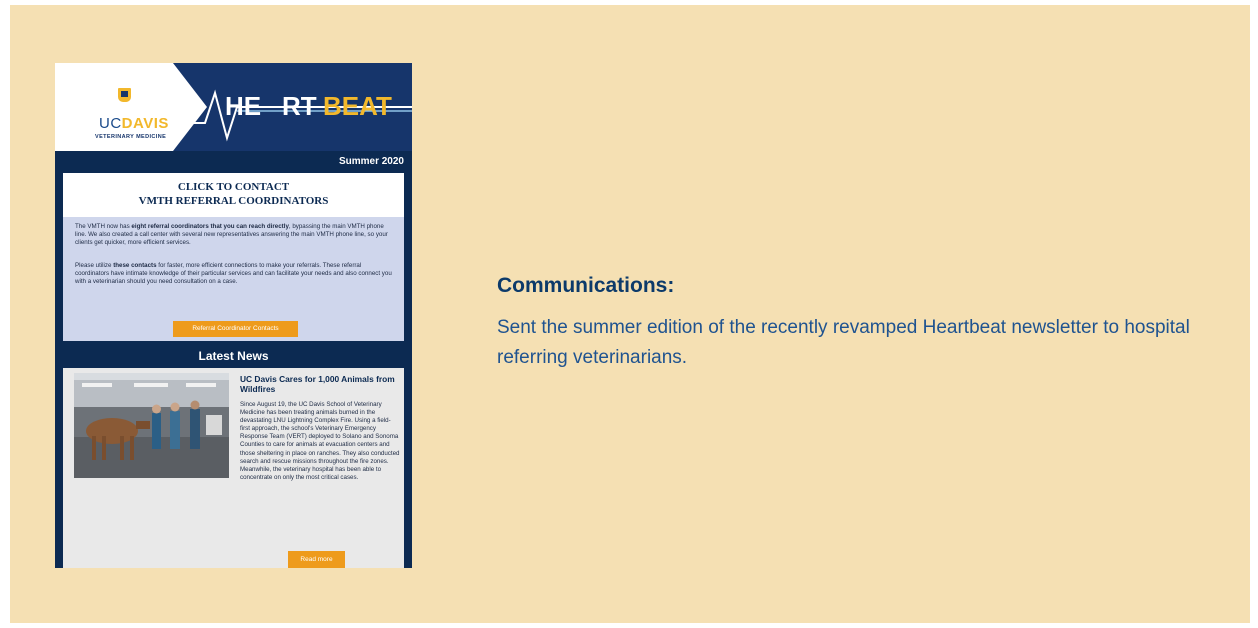  I want to click on heartbeat-title: HE RT BEAT, so click(308, 106).